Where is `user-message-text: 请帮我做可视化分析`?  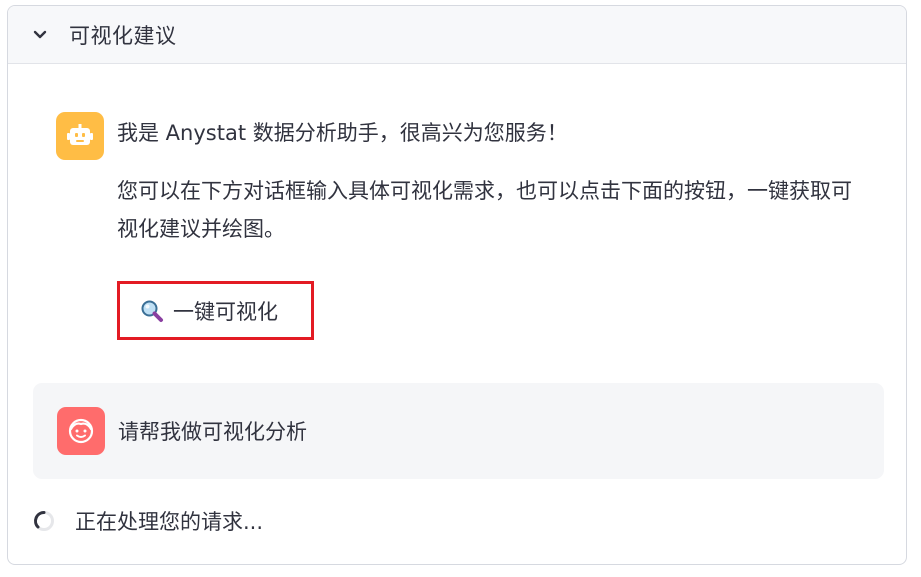
user-message-text: 请帮我做可视化分析 is located at coordinates (212, 432).